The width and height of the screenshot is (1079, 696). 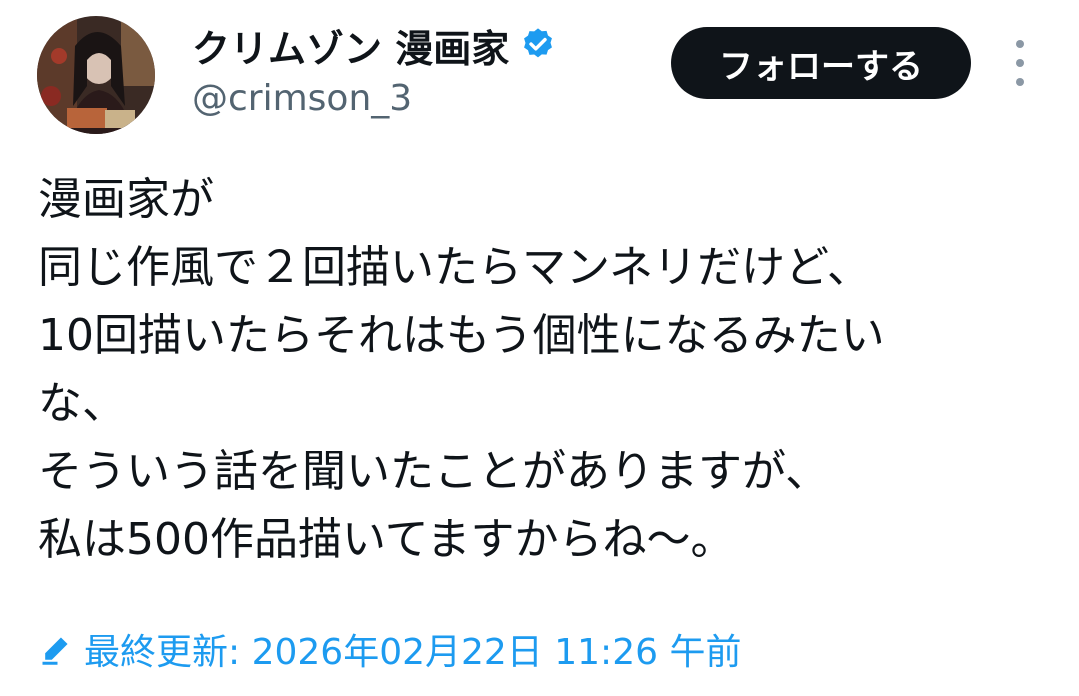 I want to click on last-edited-link: 最終更新: 2026年02月22日 11:26 午前, so click(x=389, y=649).